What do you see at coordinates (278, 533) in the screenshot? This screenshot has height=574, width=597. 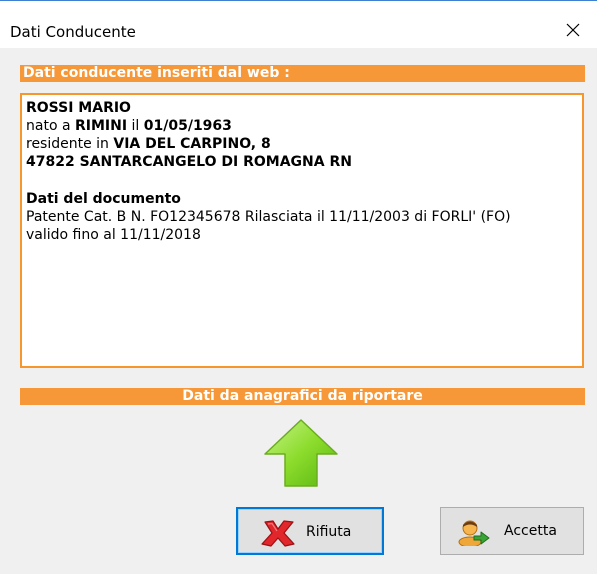 I see `red-x-icon` at bounding box center [278, 533].